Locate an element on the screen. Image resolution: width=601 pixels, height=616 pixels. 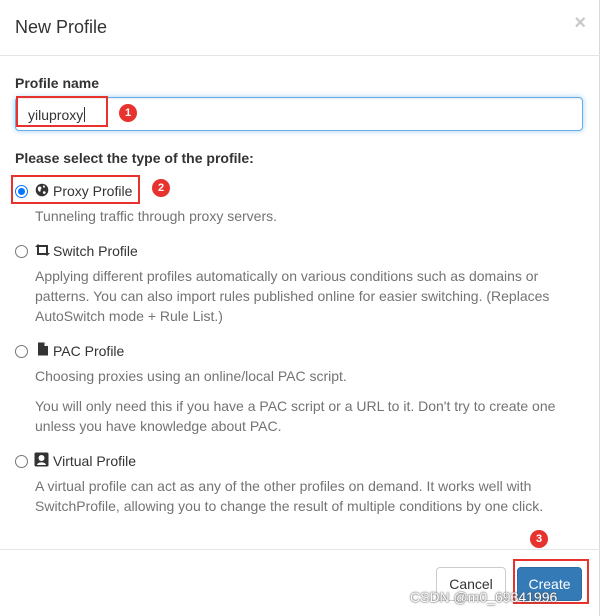
close-button: × is located at coordinates (580, 23).